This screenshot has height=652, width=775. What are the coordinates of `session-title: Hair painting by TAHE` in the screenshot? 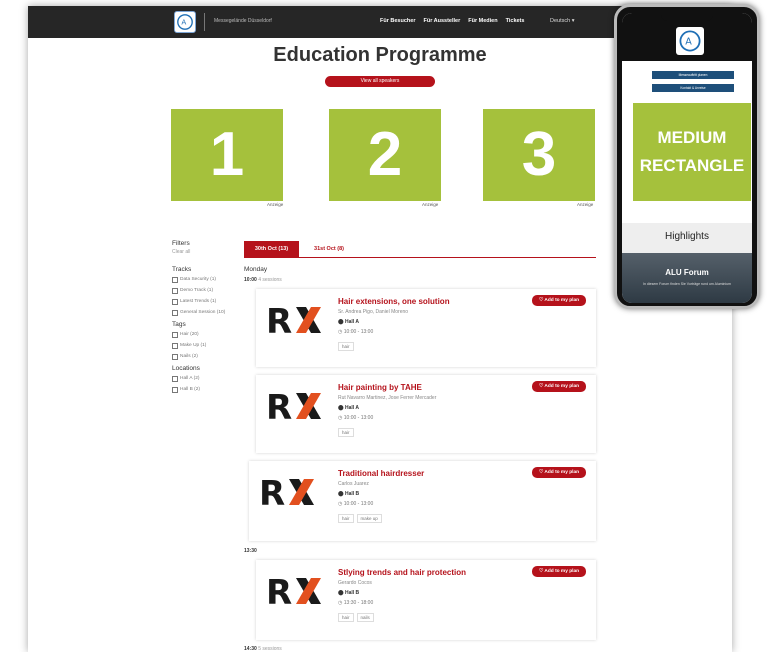 It's located at (380, 387).